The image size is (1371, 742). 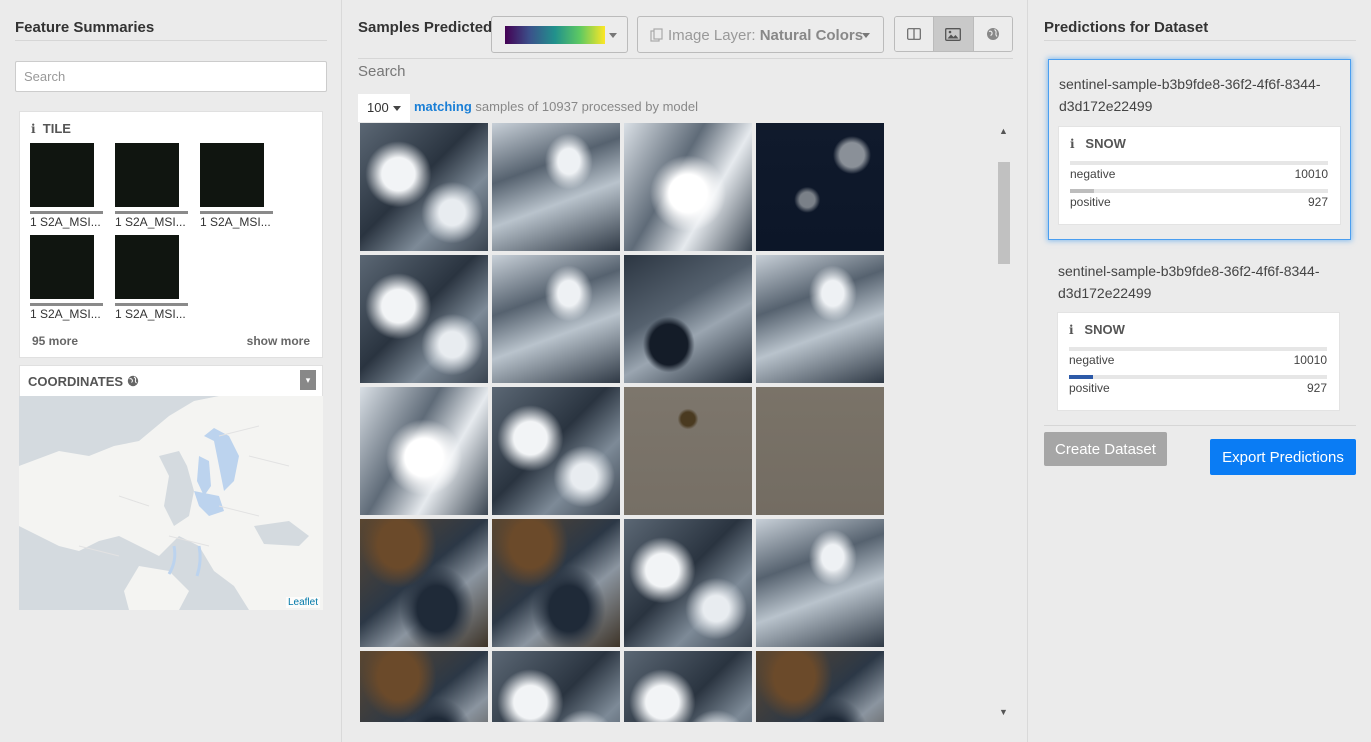 I want to click on scroll-down-arrow: ▼, so click(x=1003, y=712).